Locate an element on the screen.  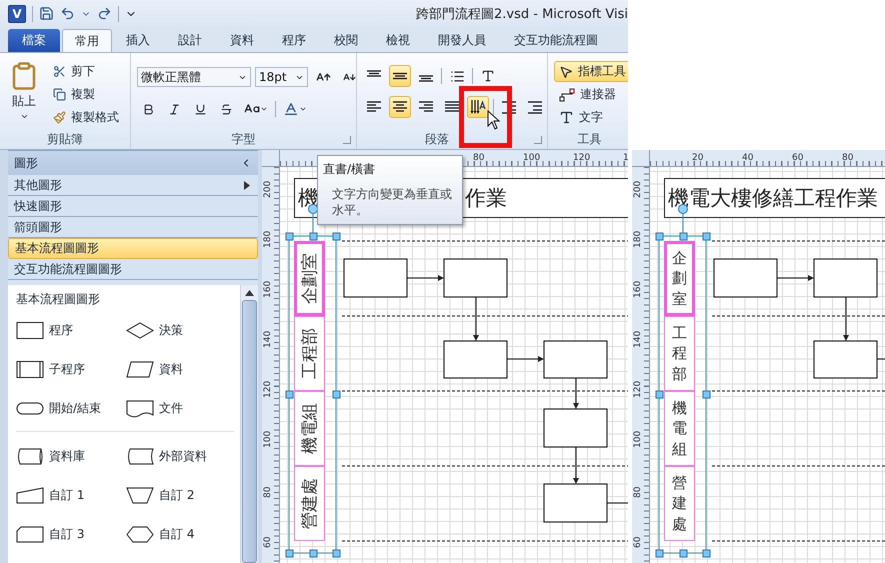
group-label: 剪貼簿 is located at coordinates (65, 139).